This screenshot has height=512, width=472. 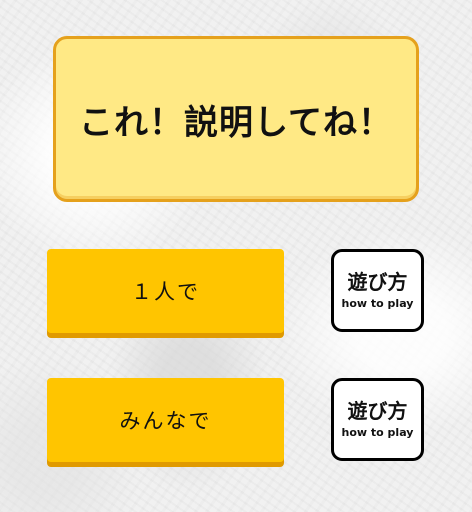 I want to click on solo-mode-label: １人で, so click(x=165, y=292).